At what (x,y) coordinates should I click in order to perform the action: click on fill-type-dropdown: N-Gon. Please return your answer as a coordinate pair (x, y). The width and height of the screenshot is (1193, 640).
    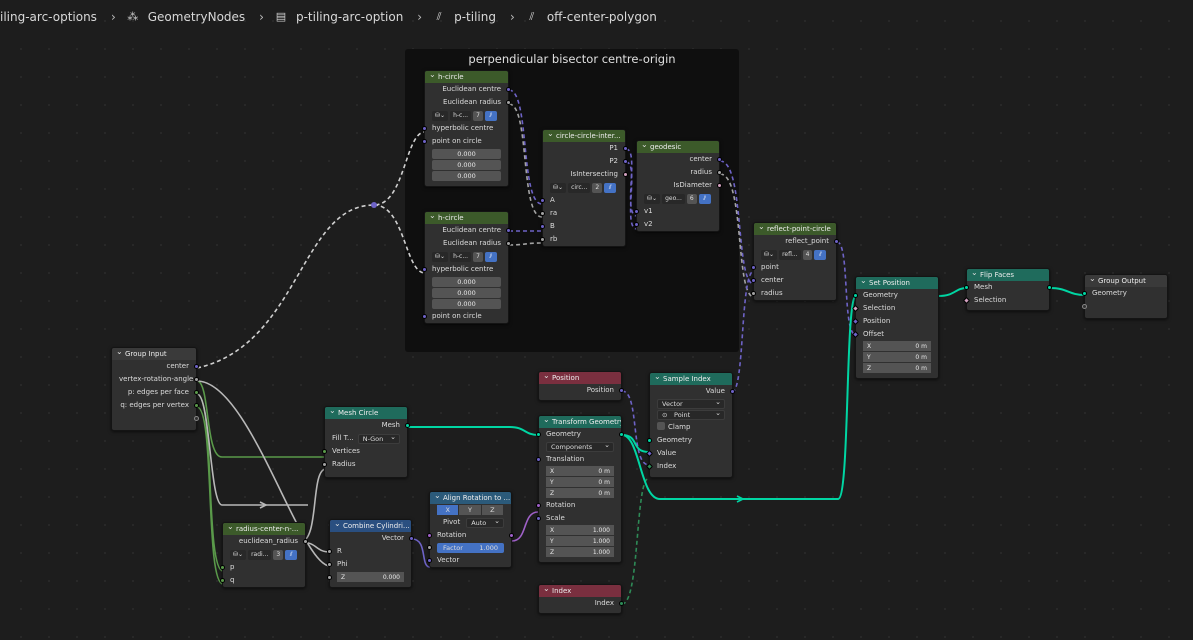
    Looking at the image, I should click on (378, 438).